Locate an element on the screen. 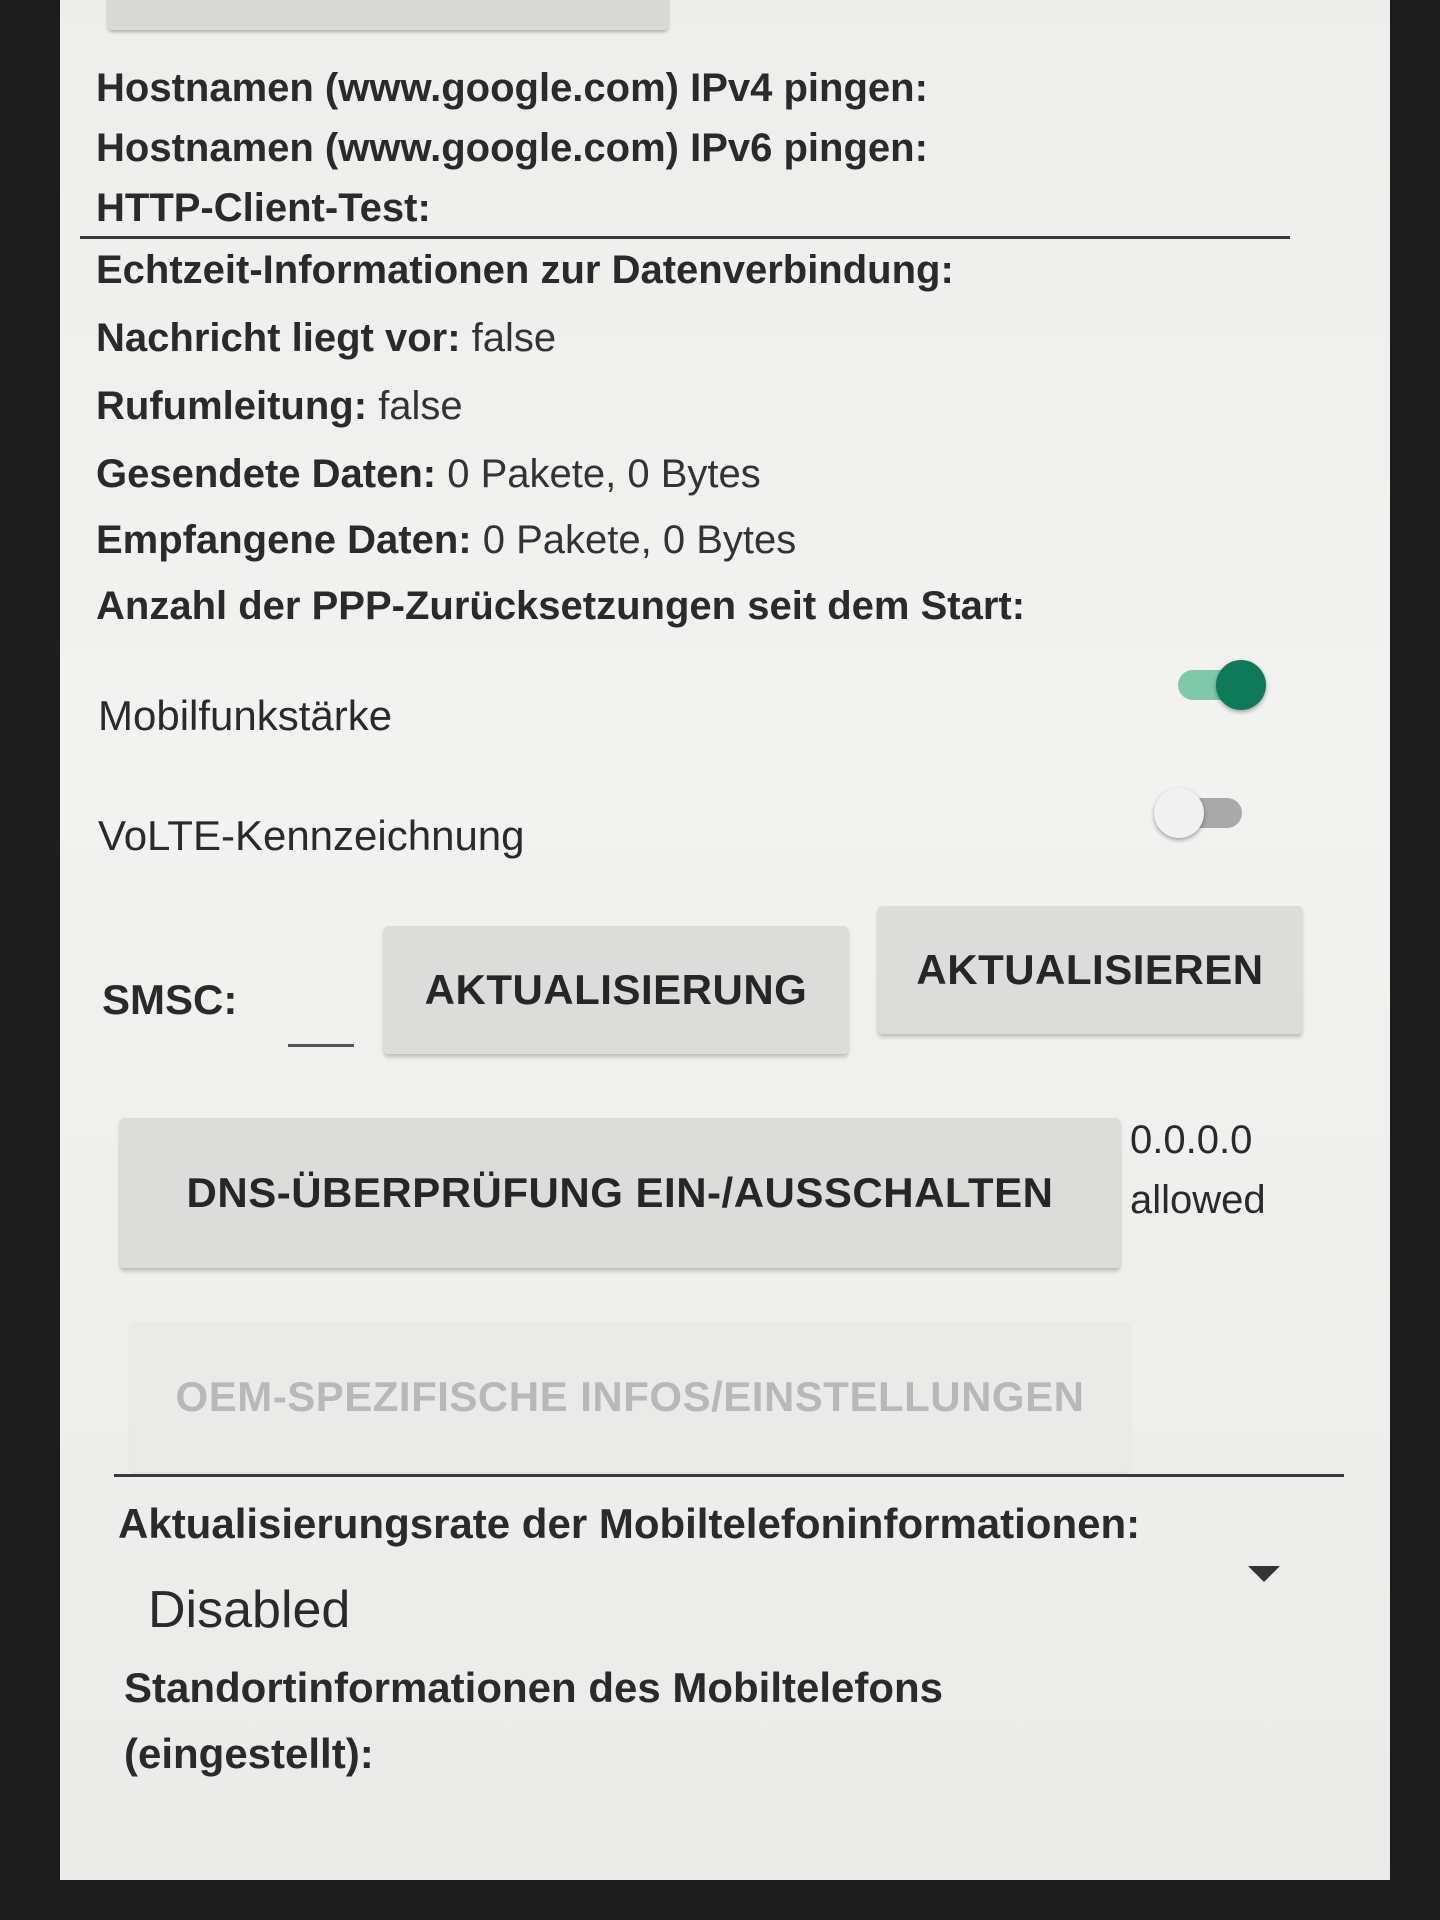  call-forwarding-value: false is located at coordinates (420, 406).